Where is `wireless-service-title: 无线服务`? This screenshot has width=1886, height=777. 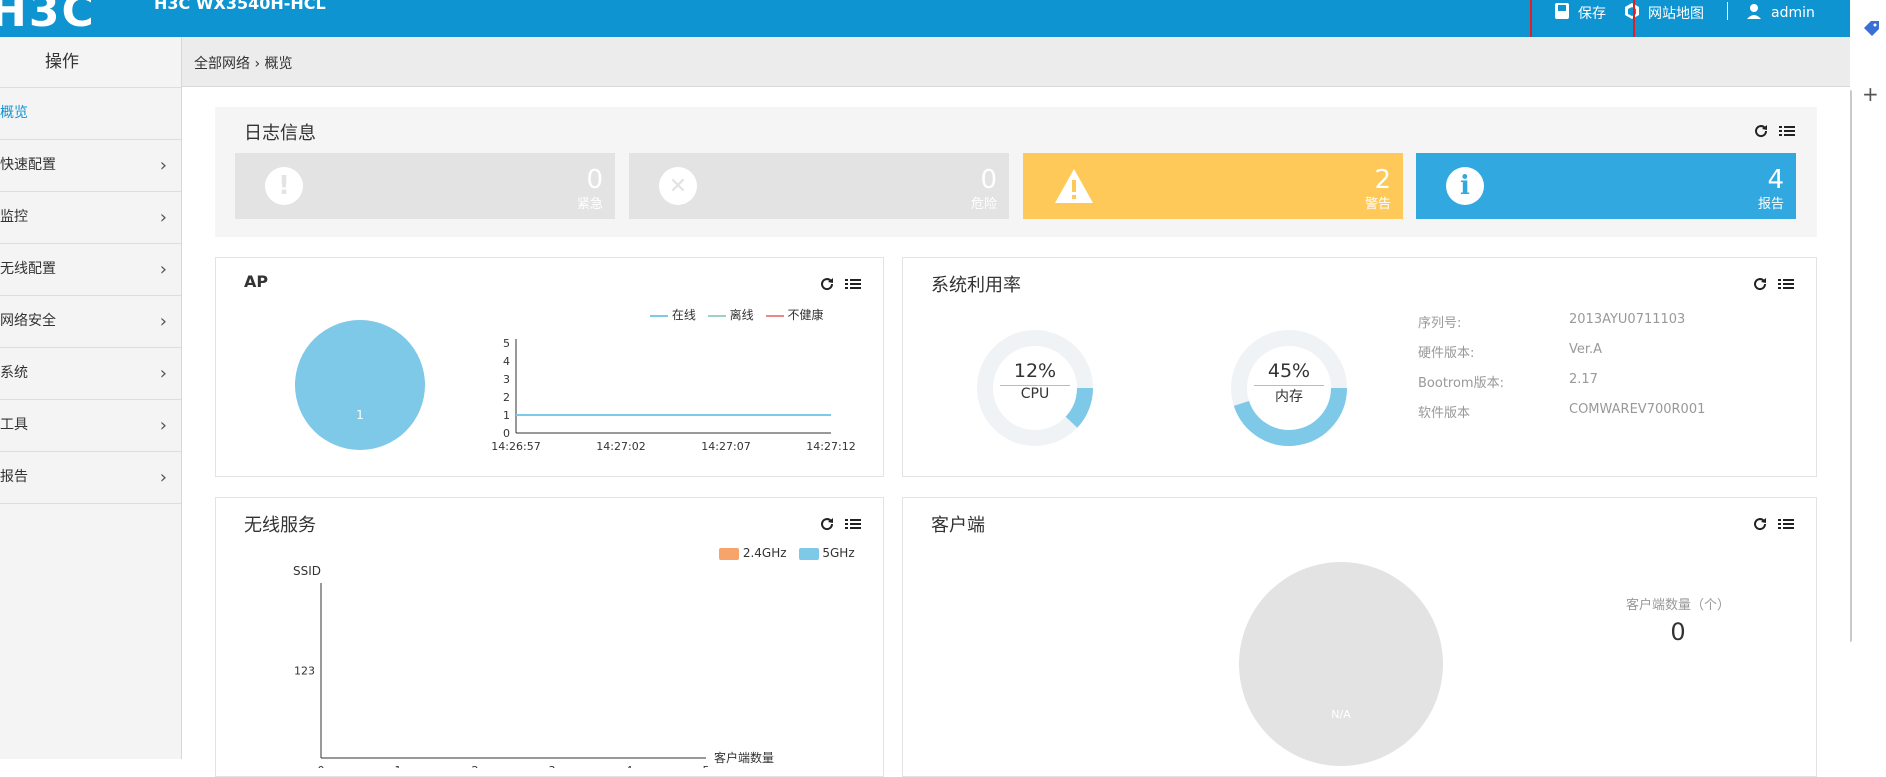 wireless-service-title: 无线服务 is located at coordinates (280, 525).